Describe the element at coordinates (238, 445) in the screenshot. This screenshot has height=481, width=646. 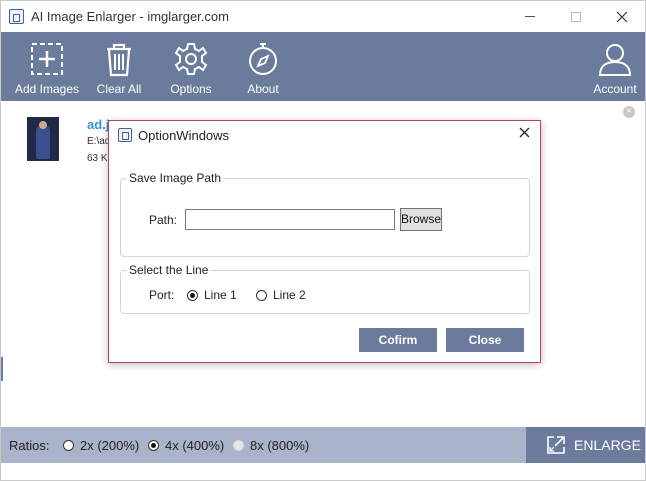
I see `radio-disabled-icon` at that location.